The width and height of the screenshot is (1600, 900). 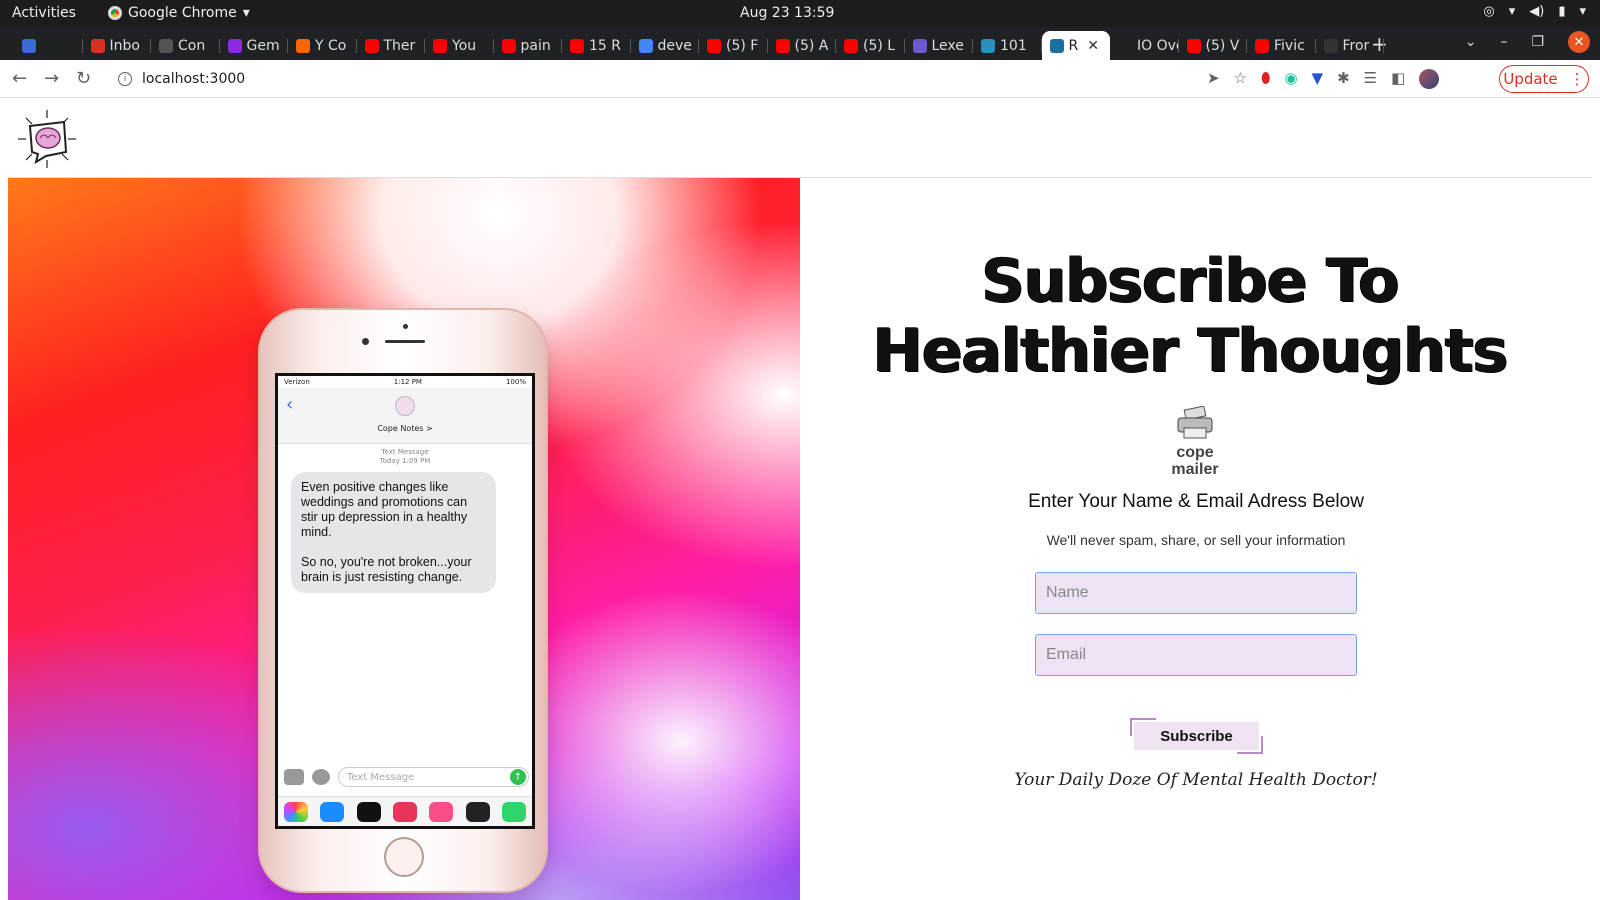 What do you see at coordinates (407, 382) in the screenshot?
I see `phone-time: 1:12 PM` at bounding box center [407, 382].